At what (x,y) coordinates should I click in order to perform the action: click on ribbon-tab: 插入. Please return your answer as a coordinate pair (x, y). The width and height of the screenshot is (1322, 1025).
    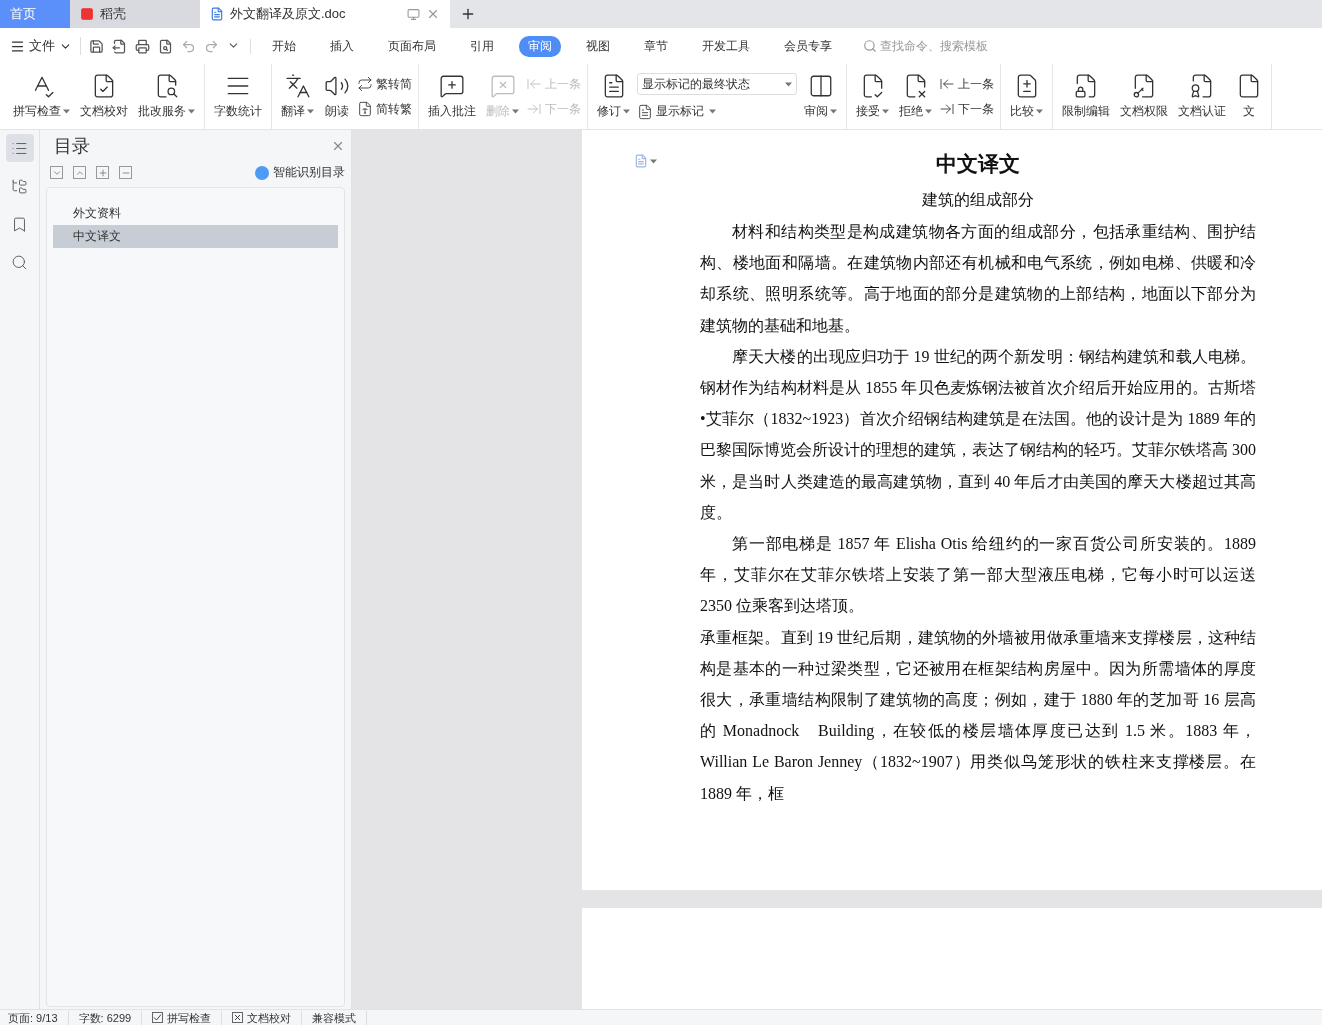
    Looking at the image, I should click on (342, 46).